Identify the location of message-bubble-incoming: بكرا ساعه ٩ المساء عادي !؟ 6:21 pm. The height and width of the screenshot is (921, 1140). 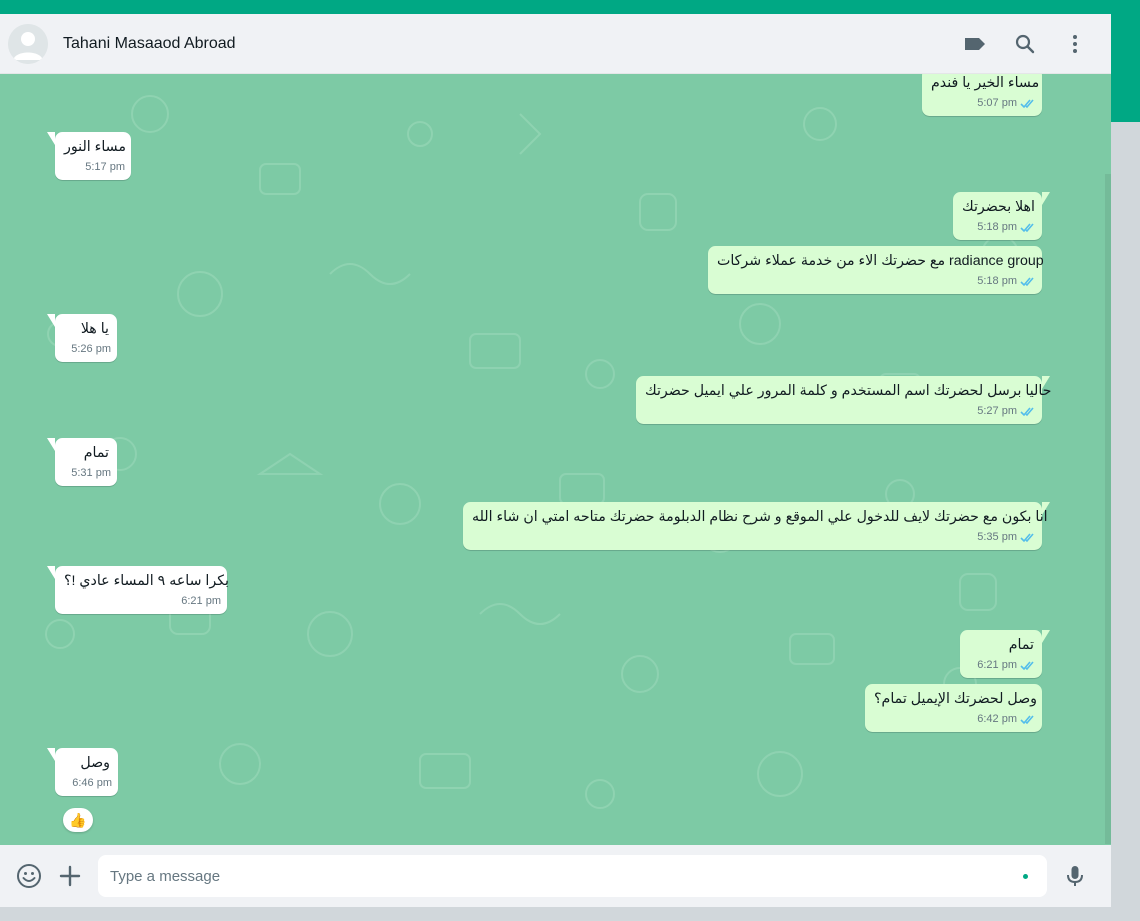
(138, 590).